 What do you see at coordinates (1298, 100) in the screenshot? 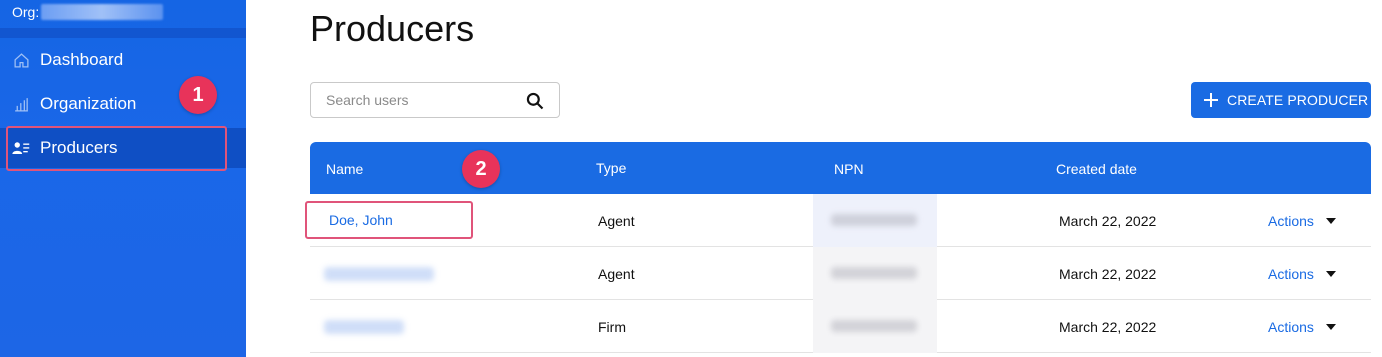
I see `create-producer-label: CREATE PRODUCER` at bounding box center [1298, 100].